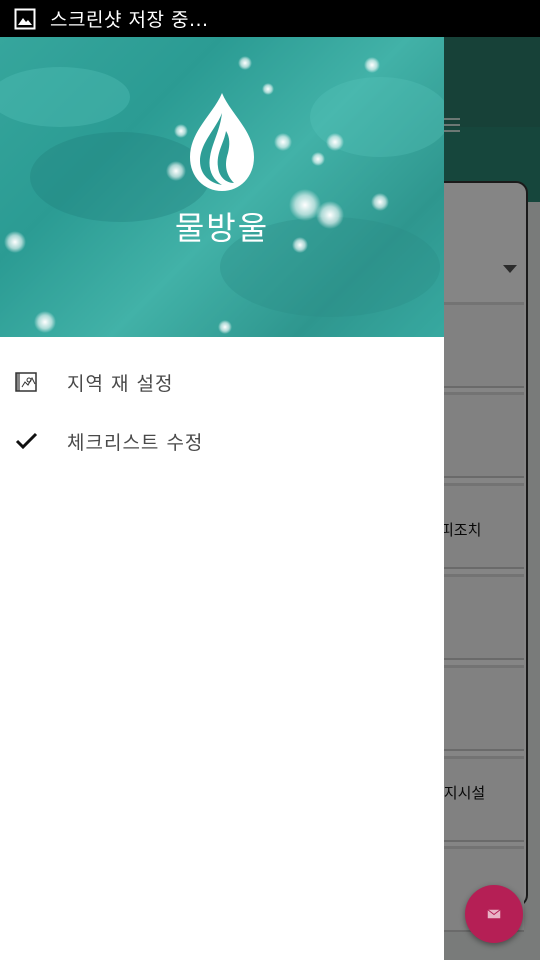 The image size is (540, 960). Describe the element at coordinates (26, 382) in the screenshot. I see `map-icon` at that location.